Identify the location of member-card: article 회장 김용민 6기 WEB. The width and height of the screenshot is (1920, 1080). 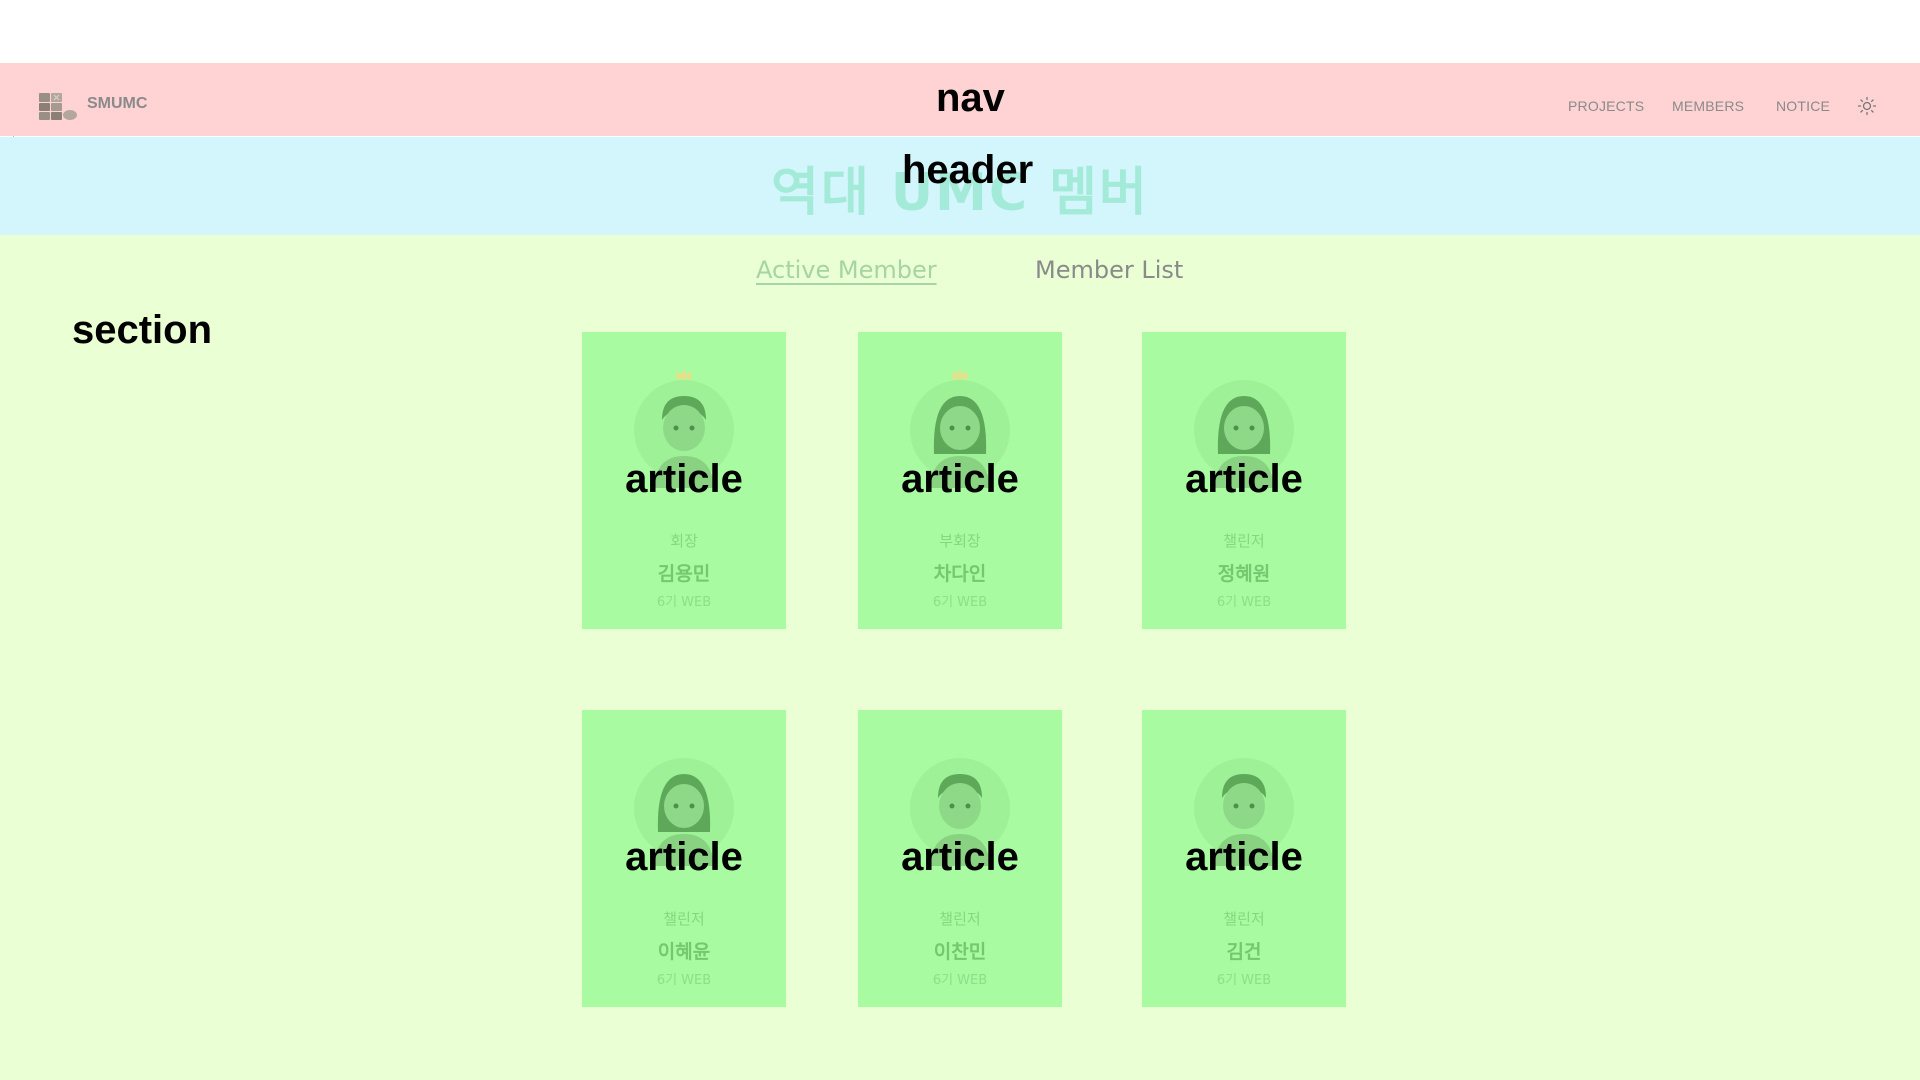
(684, 480).